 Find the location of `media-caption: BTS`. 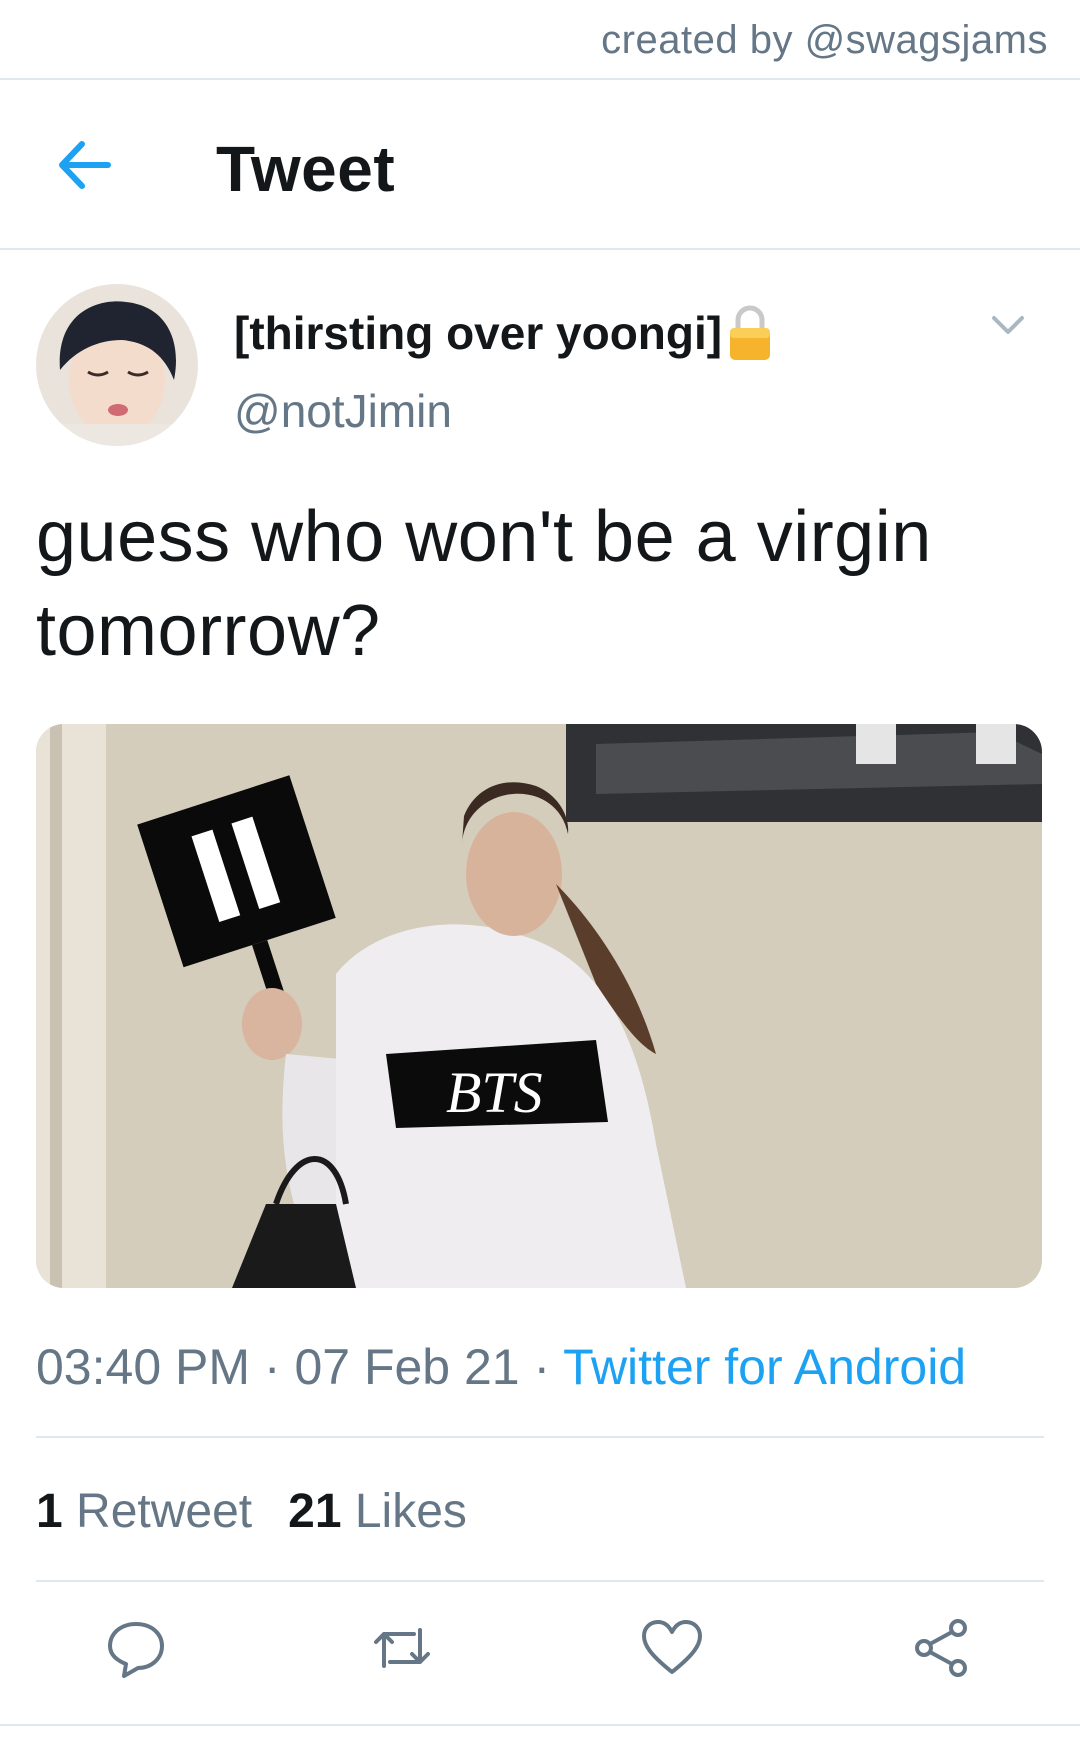

media-caption: BTS is located at coordinates (494, 1092).